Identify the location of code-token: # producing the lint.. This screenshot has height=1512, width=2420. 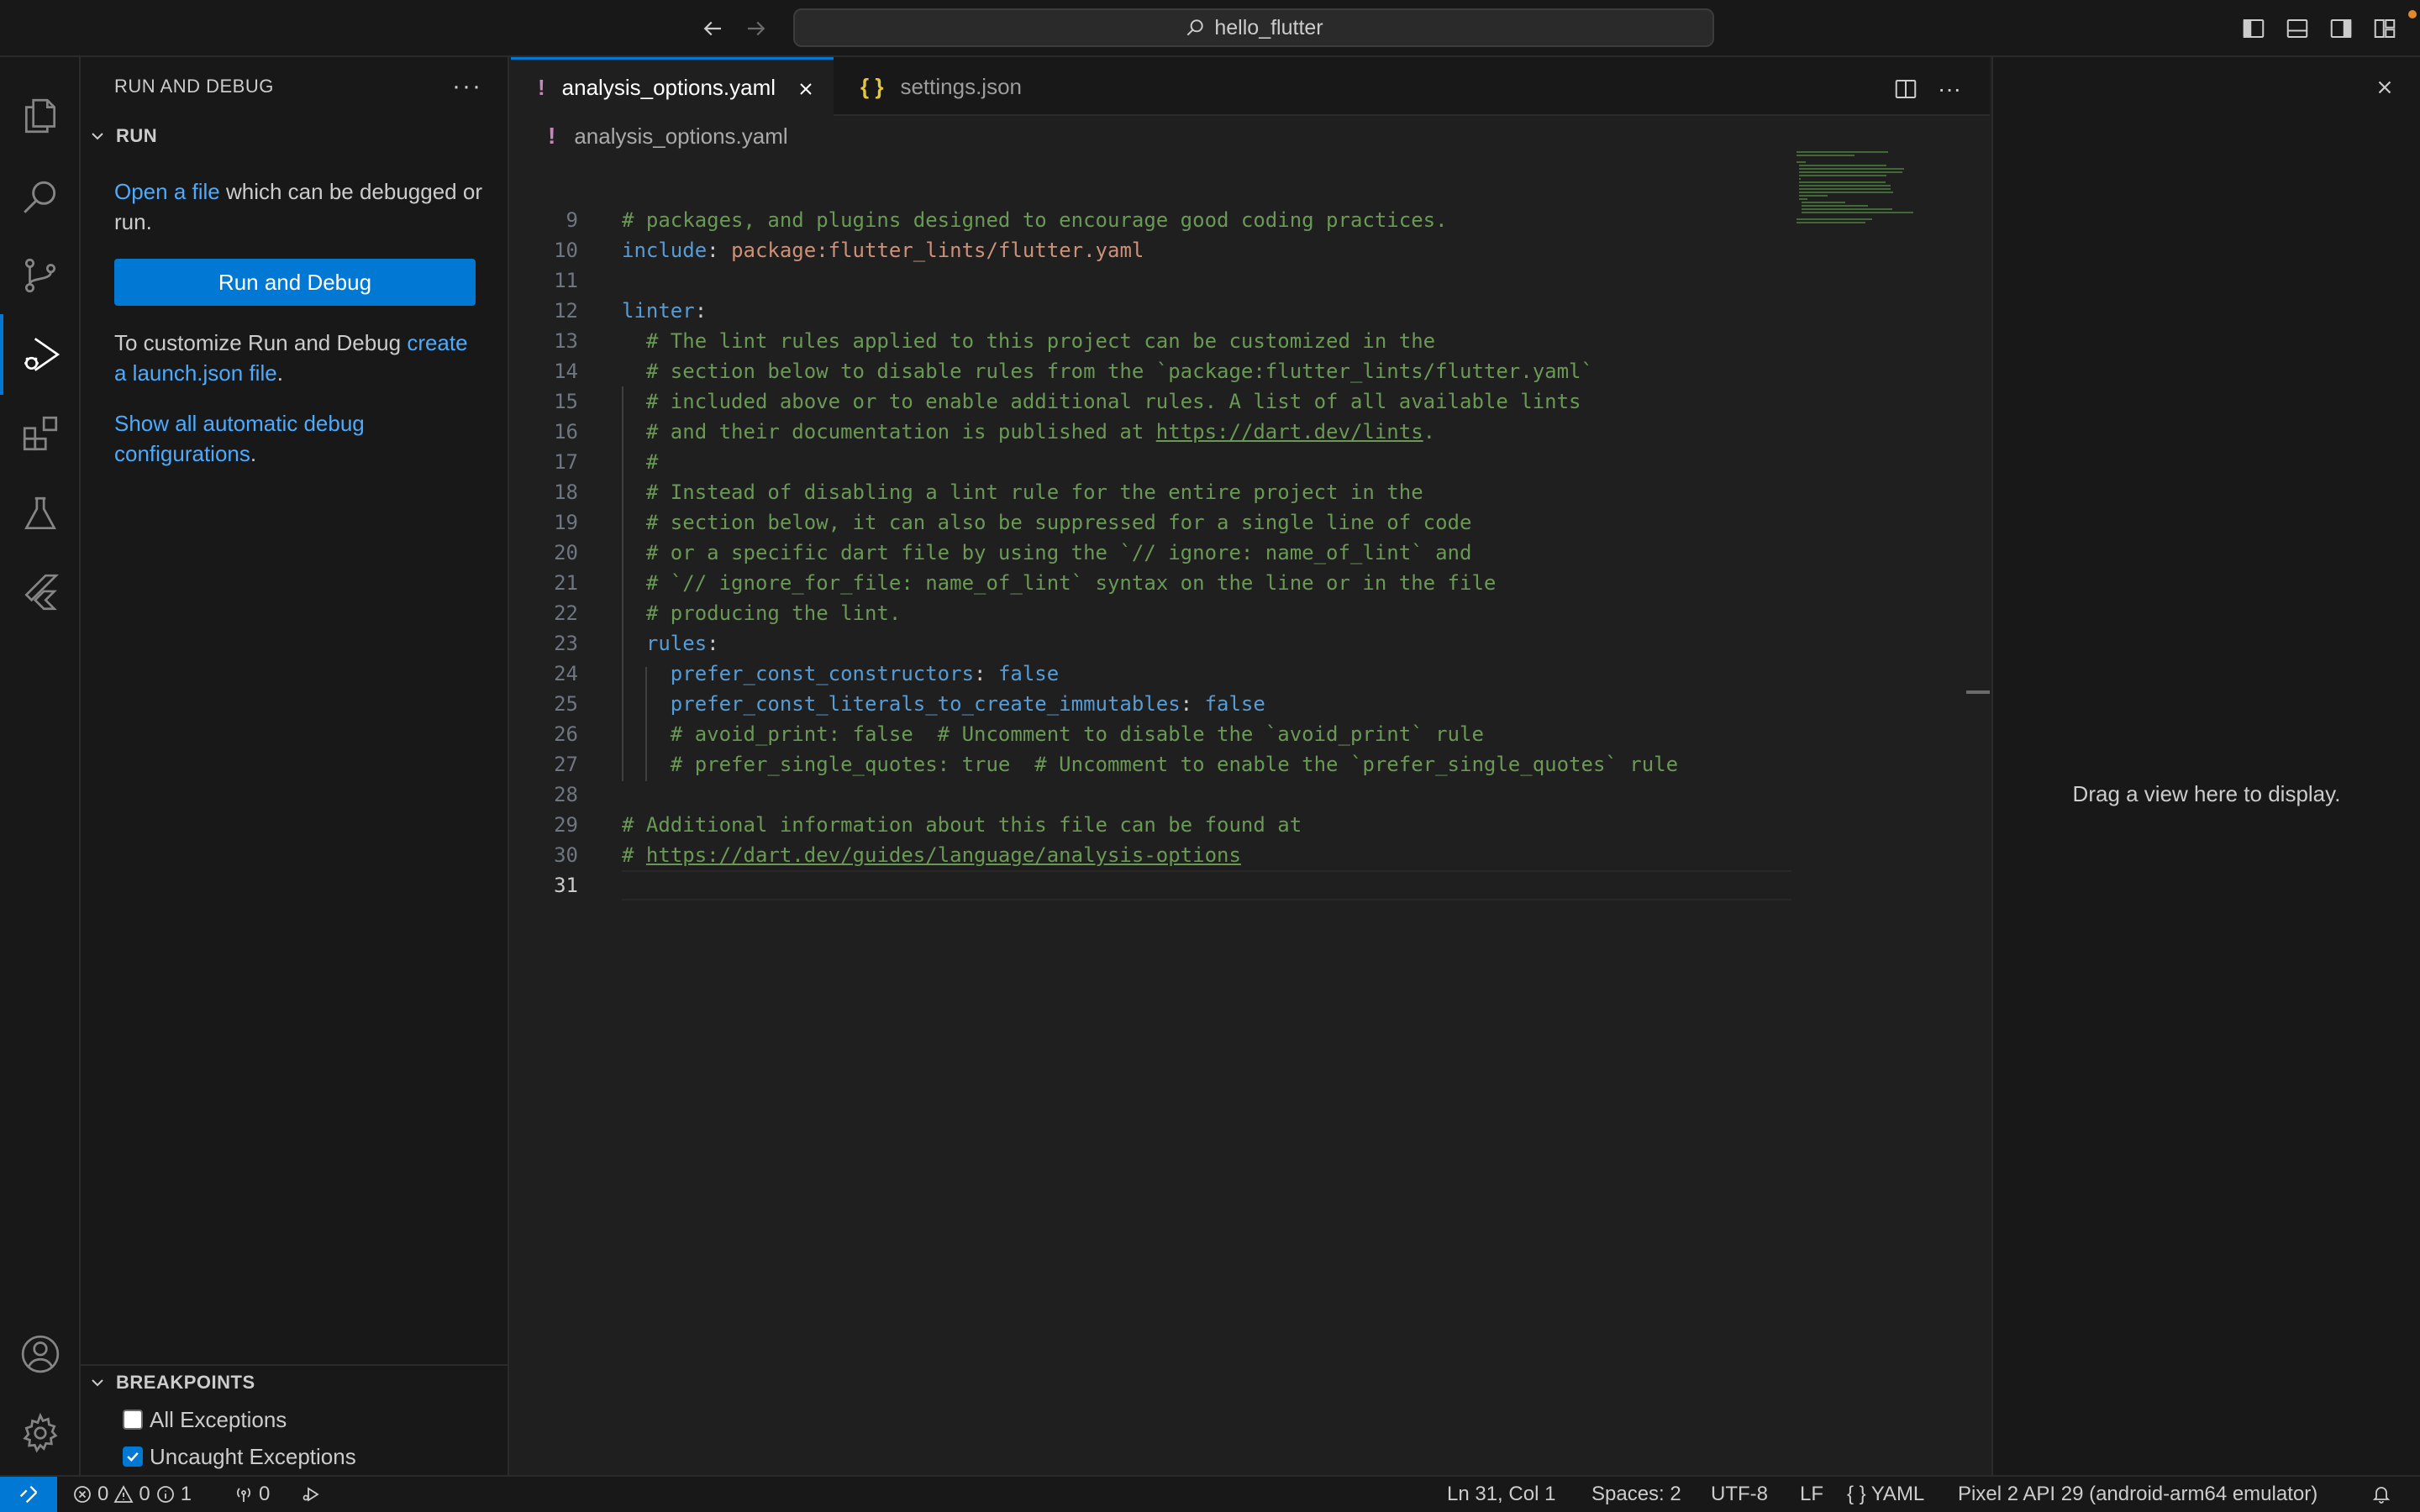
(762, 613).